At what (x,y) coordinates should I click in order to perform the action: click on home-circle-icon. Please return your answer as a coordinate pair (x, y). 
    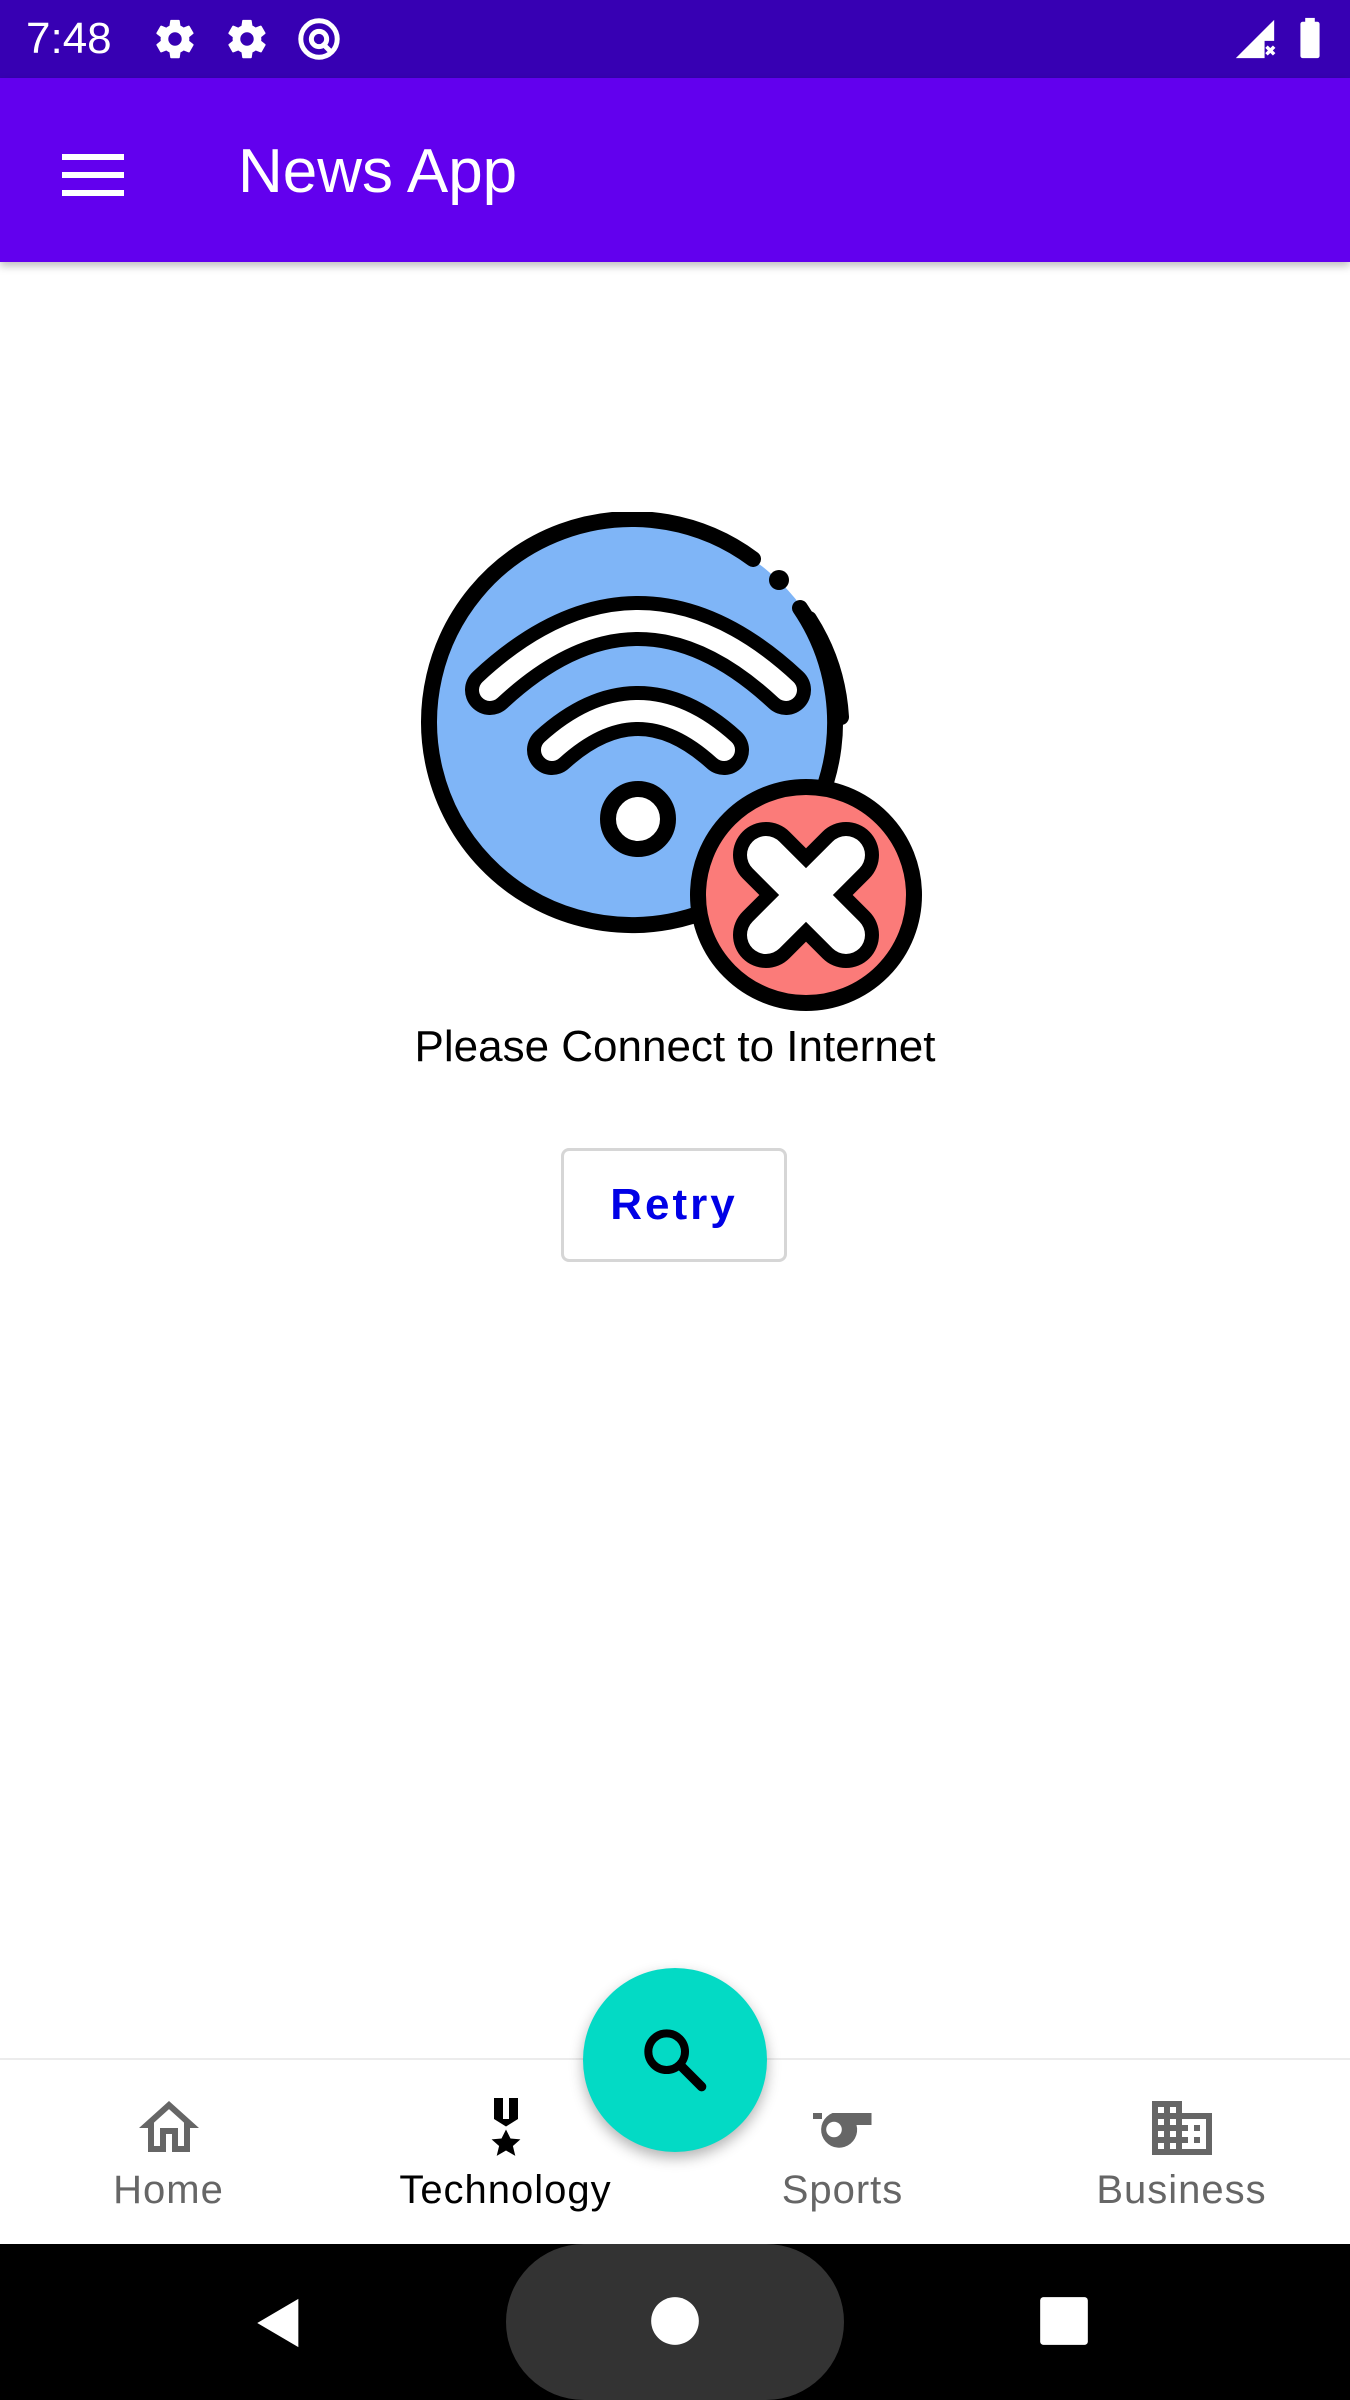
    Looking at the image, I should click on (675, 2321).